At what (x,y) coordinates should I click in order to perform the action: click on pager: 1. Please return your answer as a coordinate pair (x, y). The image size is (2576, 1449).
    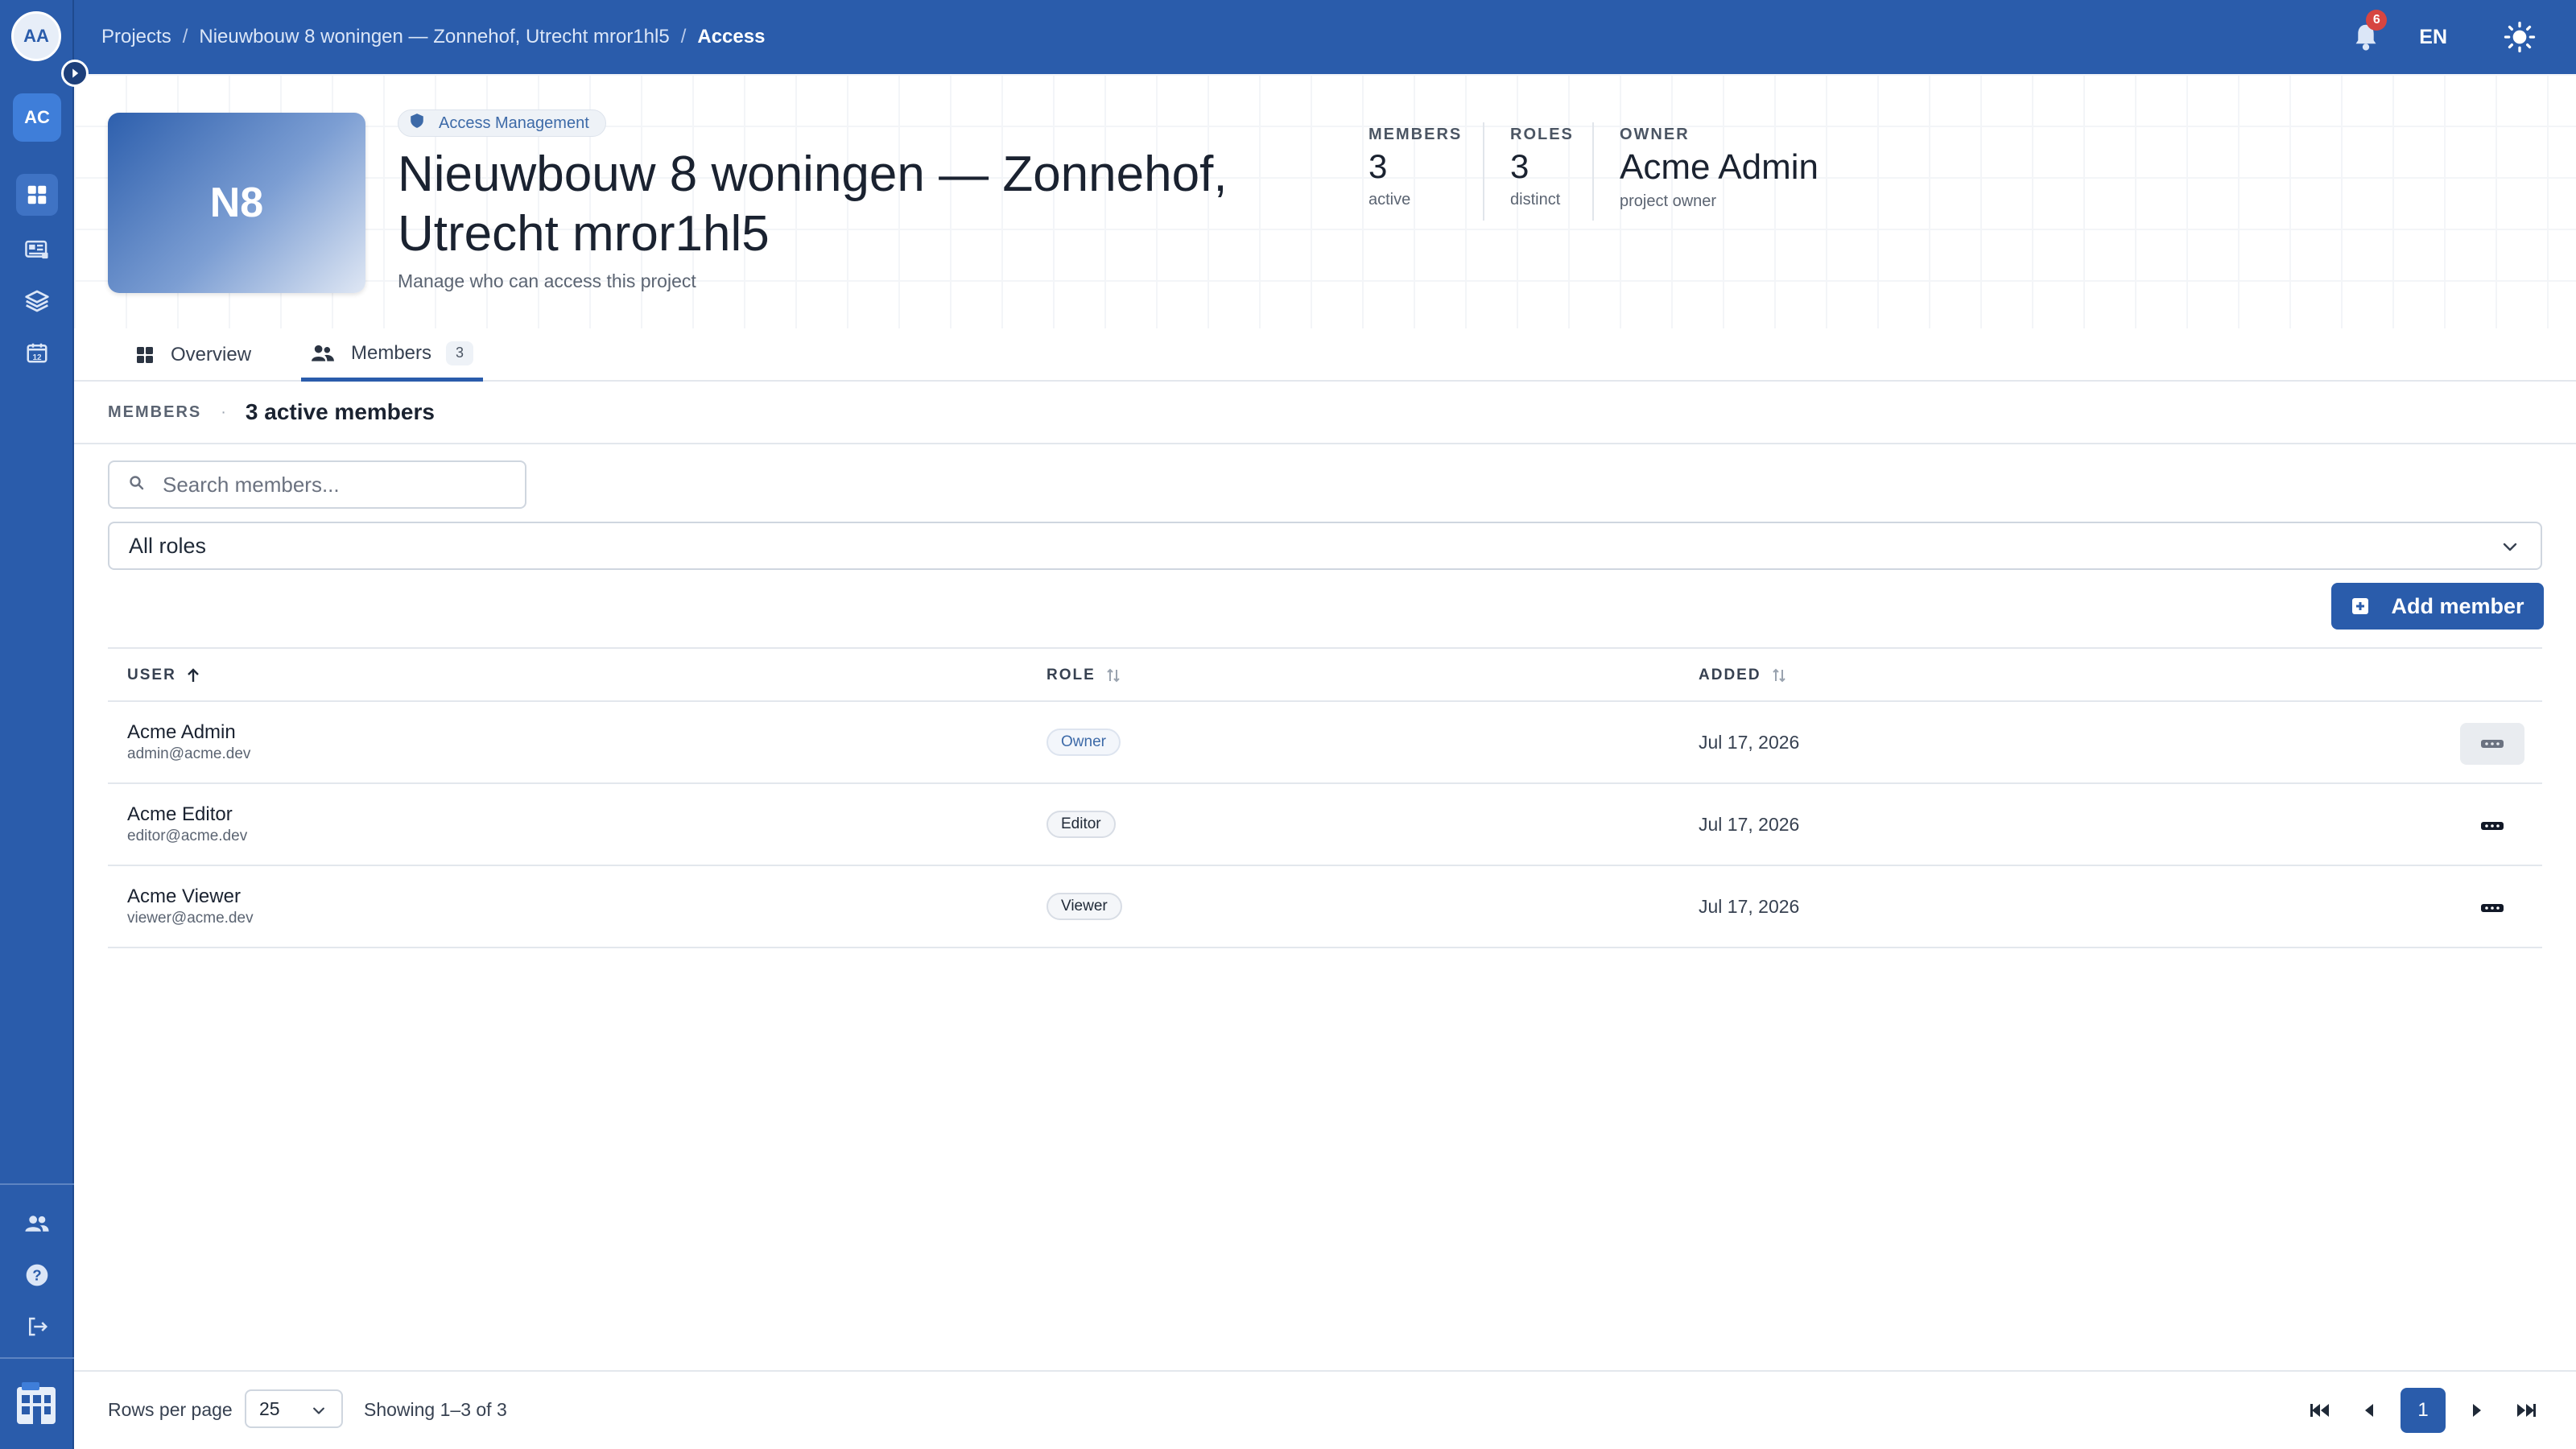
    Looking at the image, I should click on (2415, 1410).